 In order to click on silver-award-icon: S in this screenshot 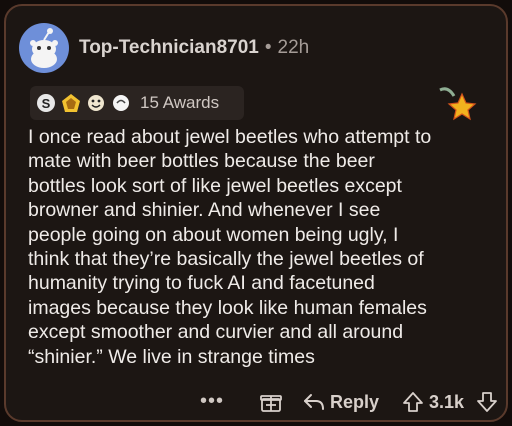, I will do `click(46, 103)`.